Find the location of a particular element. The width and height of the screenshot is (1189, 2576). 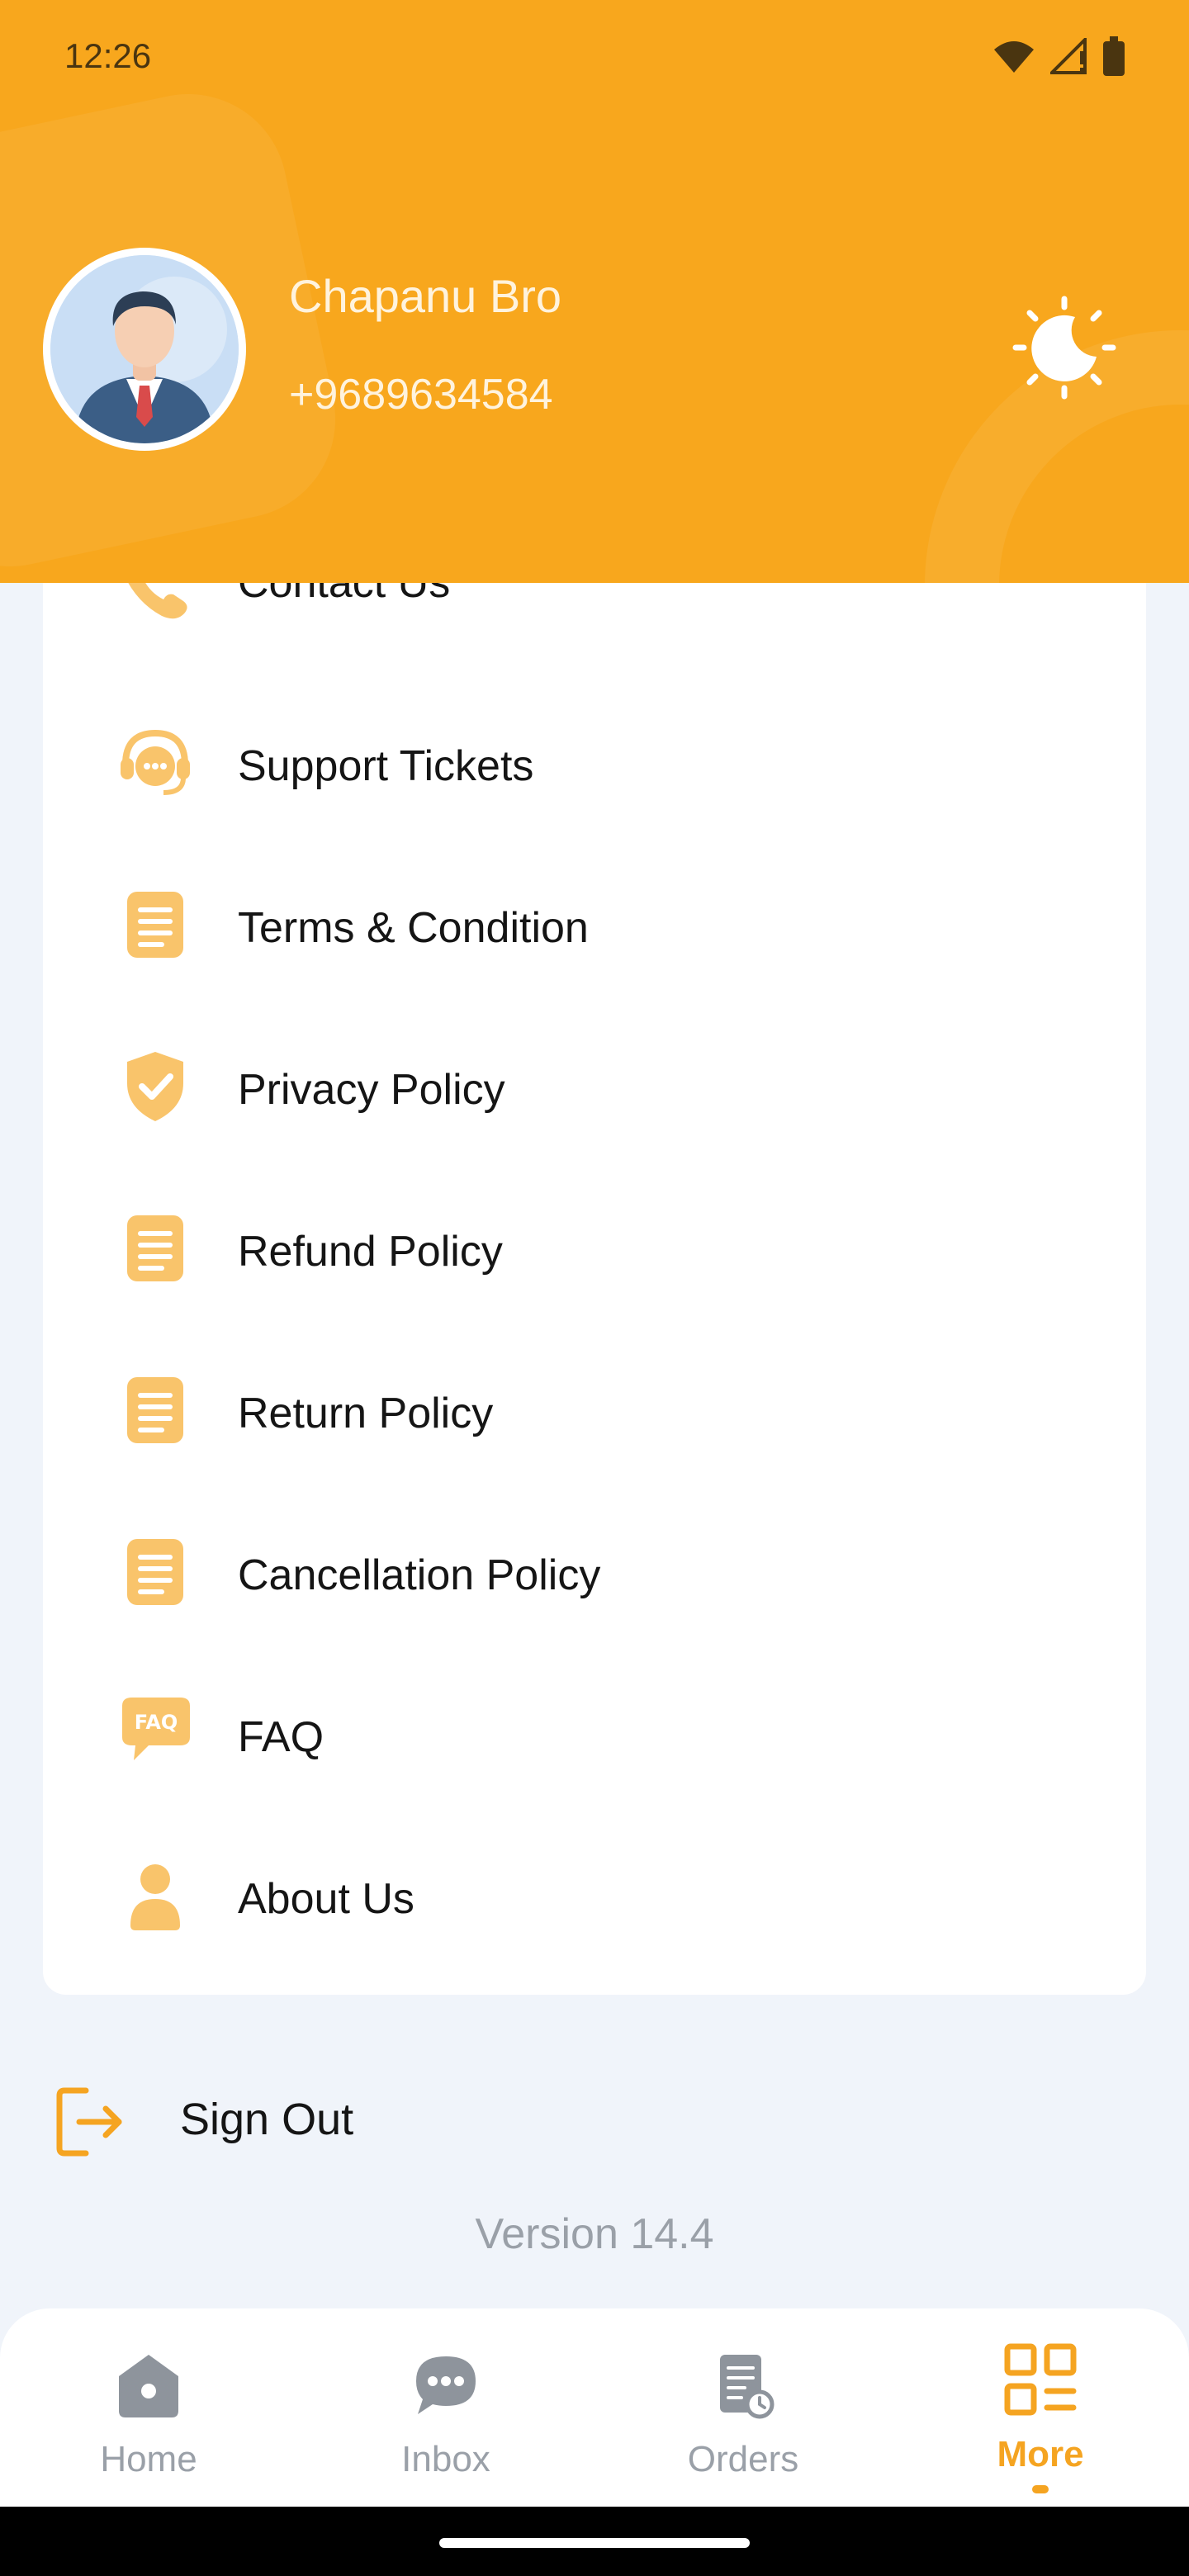

menu-item-support-tickets: Support Tickets is located at coordinates (594, 771).